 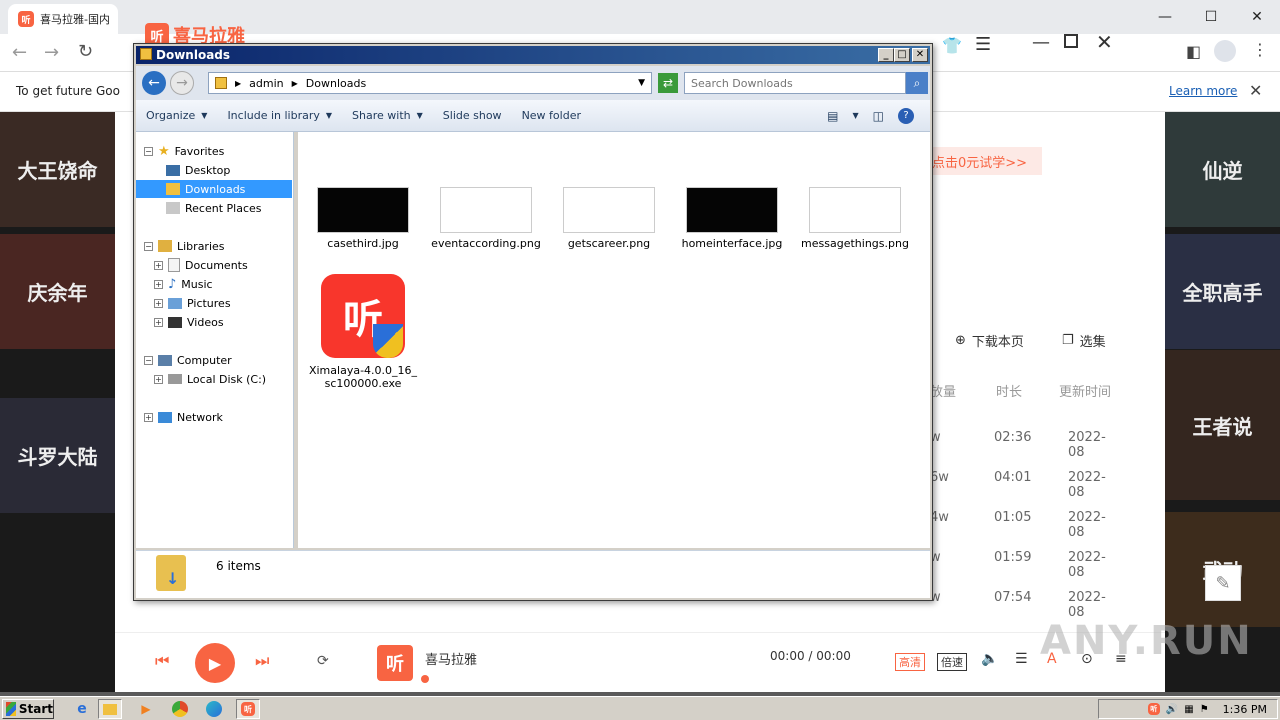 I want to click on tray-speaker-icon: 🔊, so click(x=1172, y=709).